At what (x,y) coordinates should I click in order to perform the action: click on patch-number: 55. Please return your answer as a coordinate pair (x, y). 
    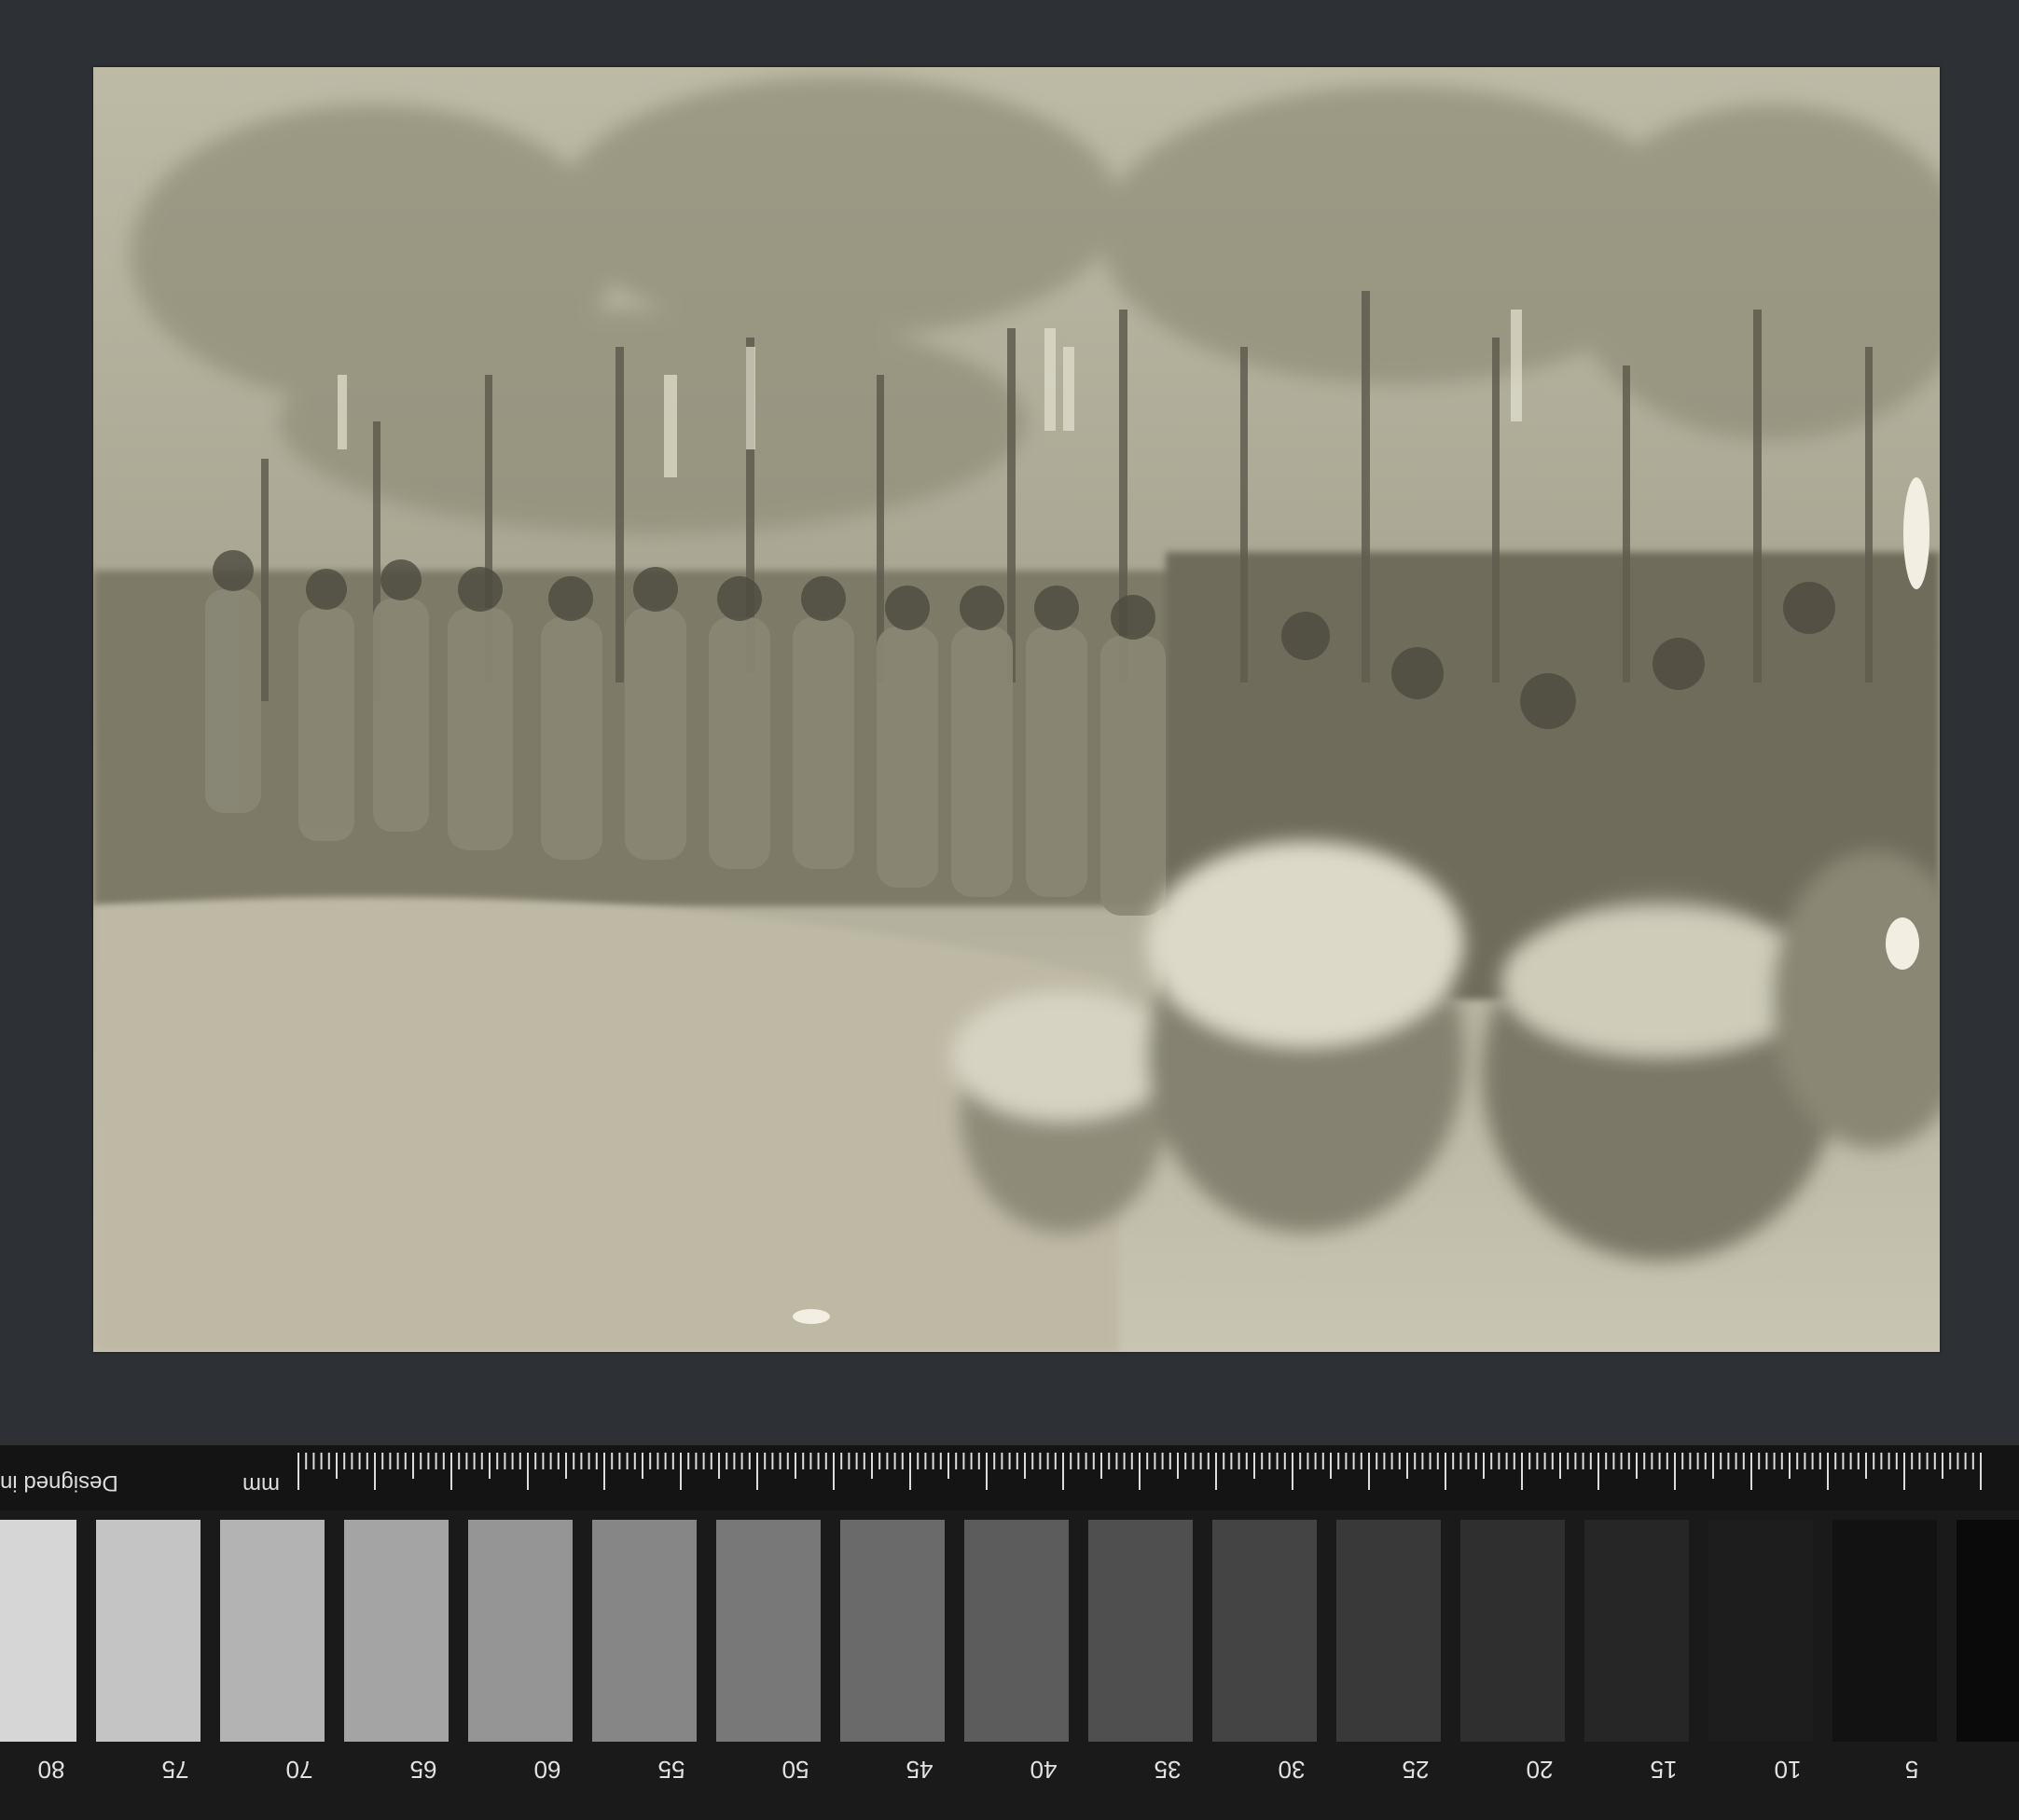
    Looking at the image, I should click on (671, 1770).